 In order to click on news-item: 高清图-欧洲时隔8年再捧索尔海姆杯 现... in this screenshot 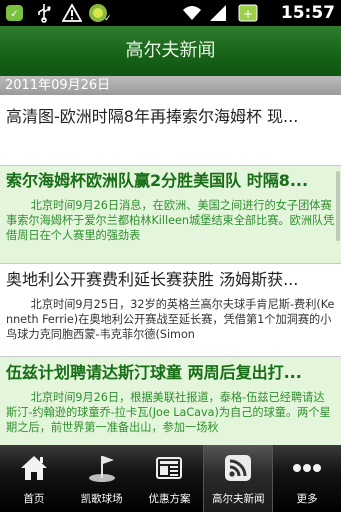, I will do `click(170, 130)`.